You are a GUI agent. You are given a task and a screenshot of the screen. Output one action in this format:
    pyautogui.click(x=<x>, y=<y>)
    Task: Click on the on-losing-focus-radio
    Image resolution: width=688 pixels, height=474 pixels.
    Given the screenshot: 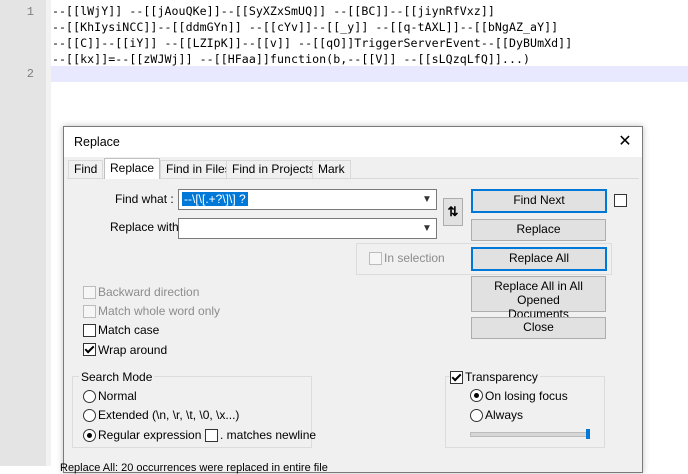 What is the action you would take?
    pyautogui.click(x=476, y=395)
    